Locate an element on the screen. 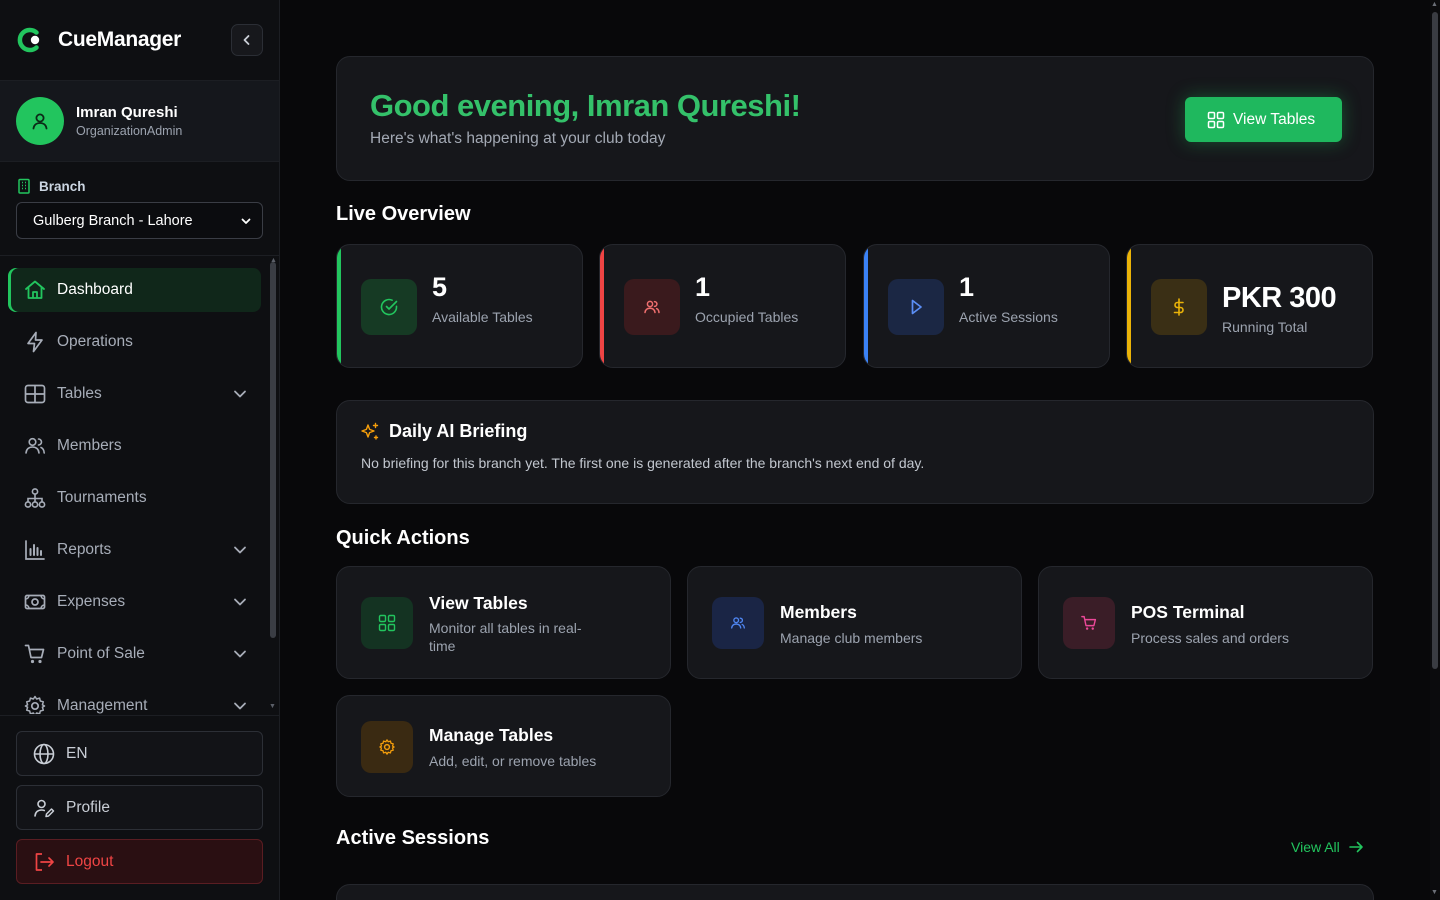 This screenshot has width=1440, height=900. branch-select: Gulberg Branch - Lahore is located at coordinates (139, 220).